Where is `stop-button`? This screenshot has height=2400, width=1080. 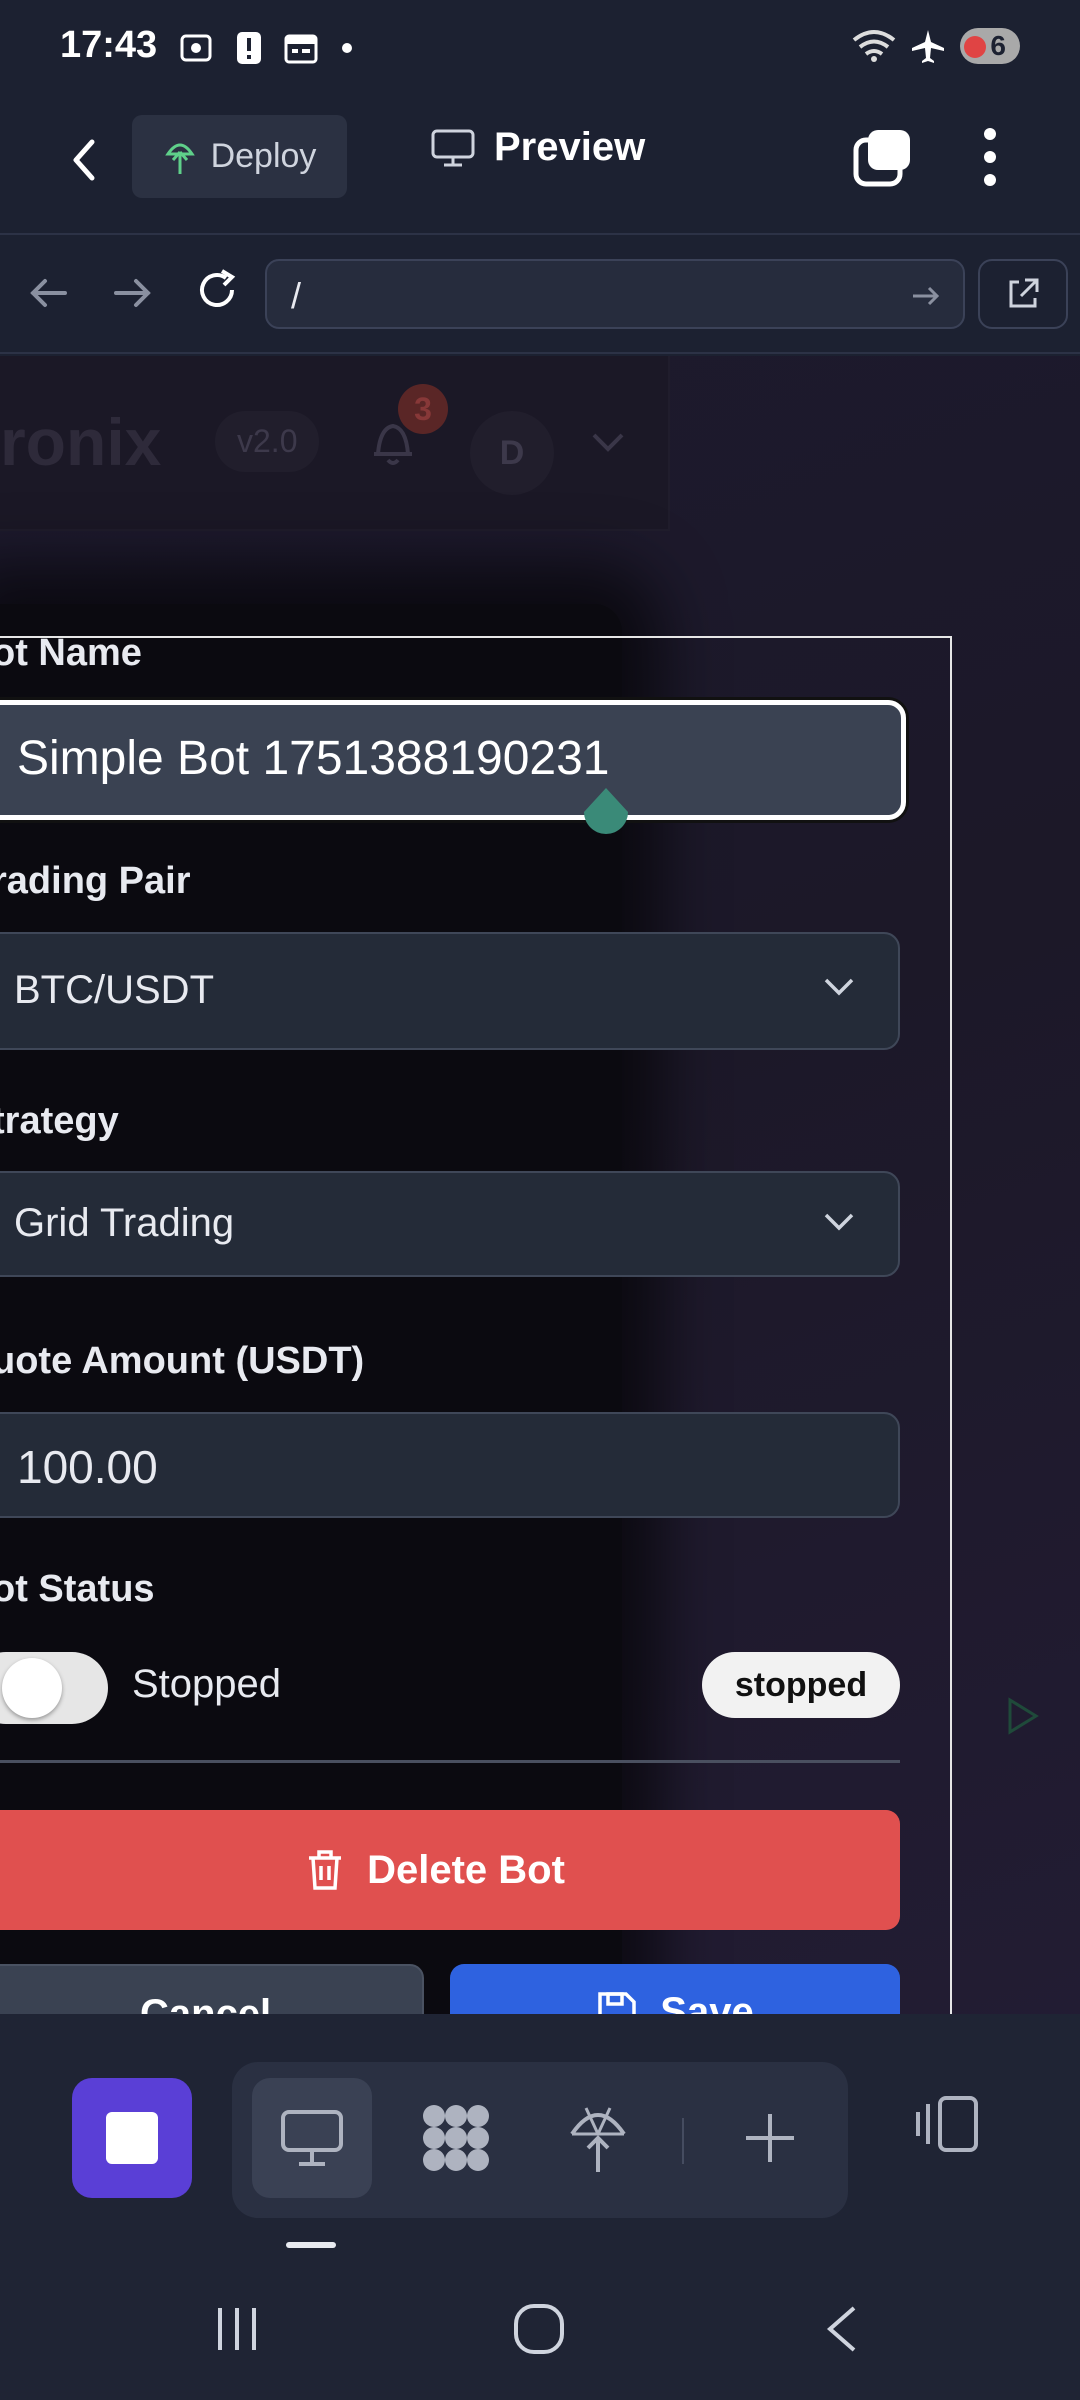 stop-button is located at coordinates (132, 2138).